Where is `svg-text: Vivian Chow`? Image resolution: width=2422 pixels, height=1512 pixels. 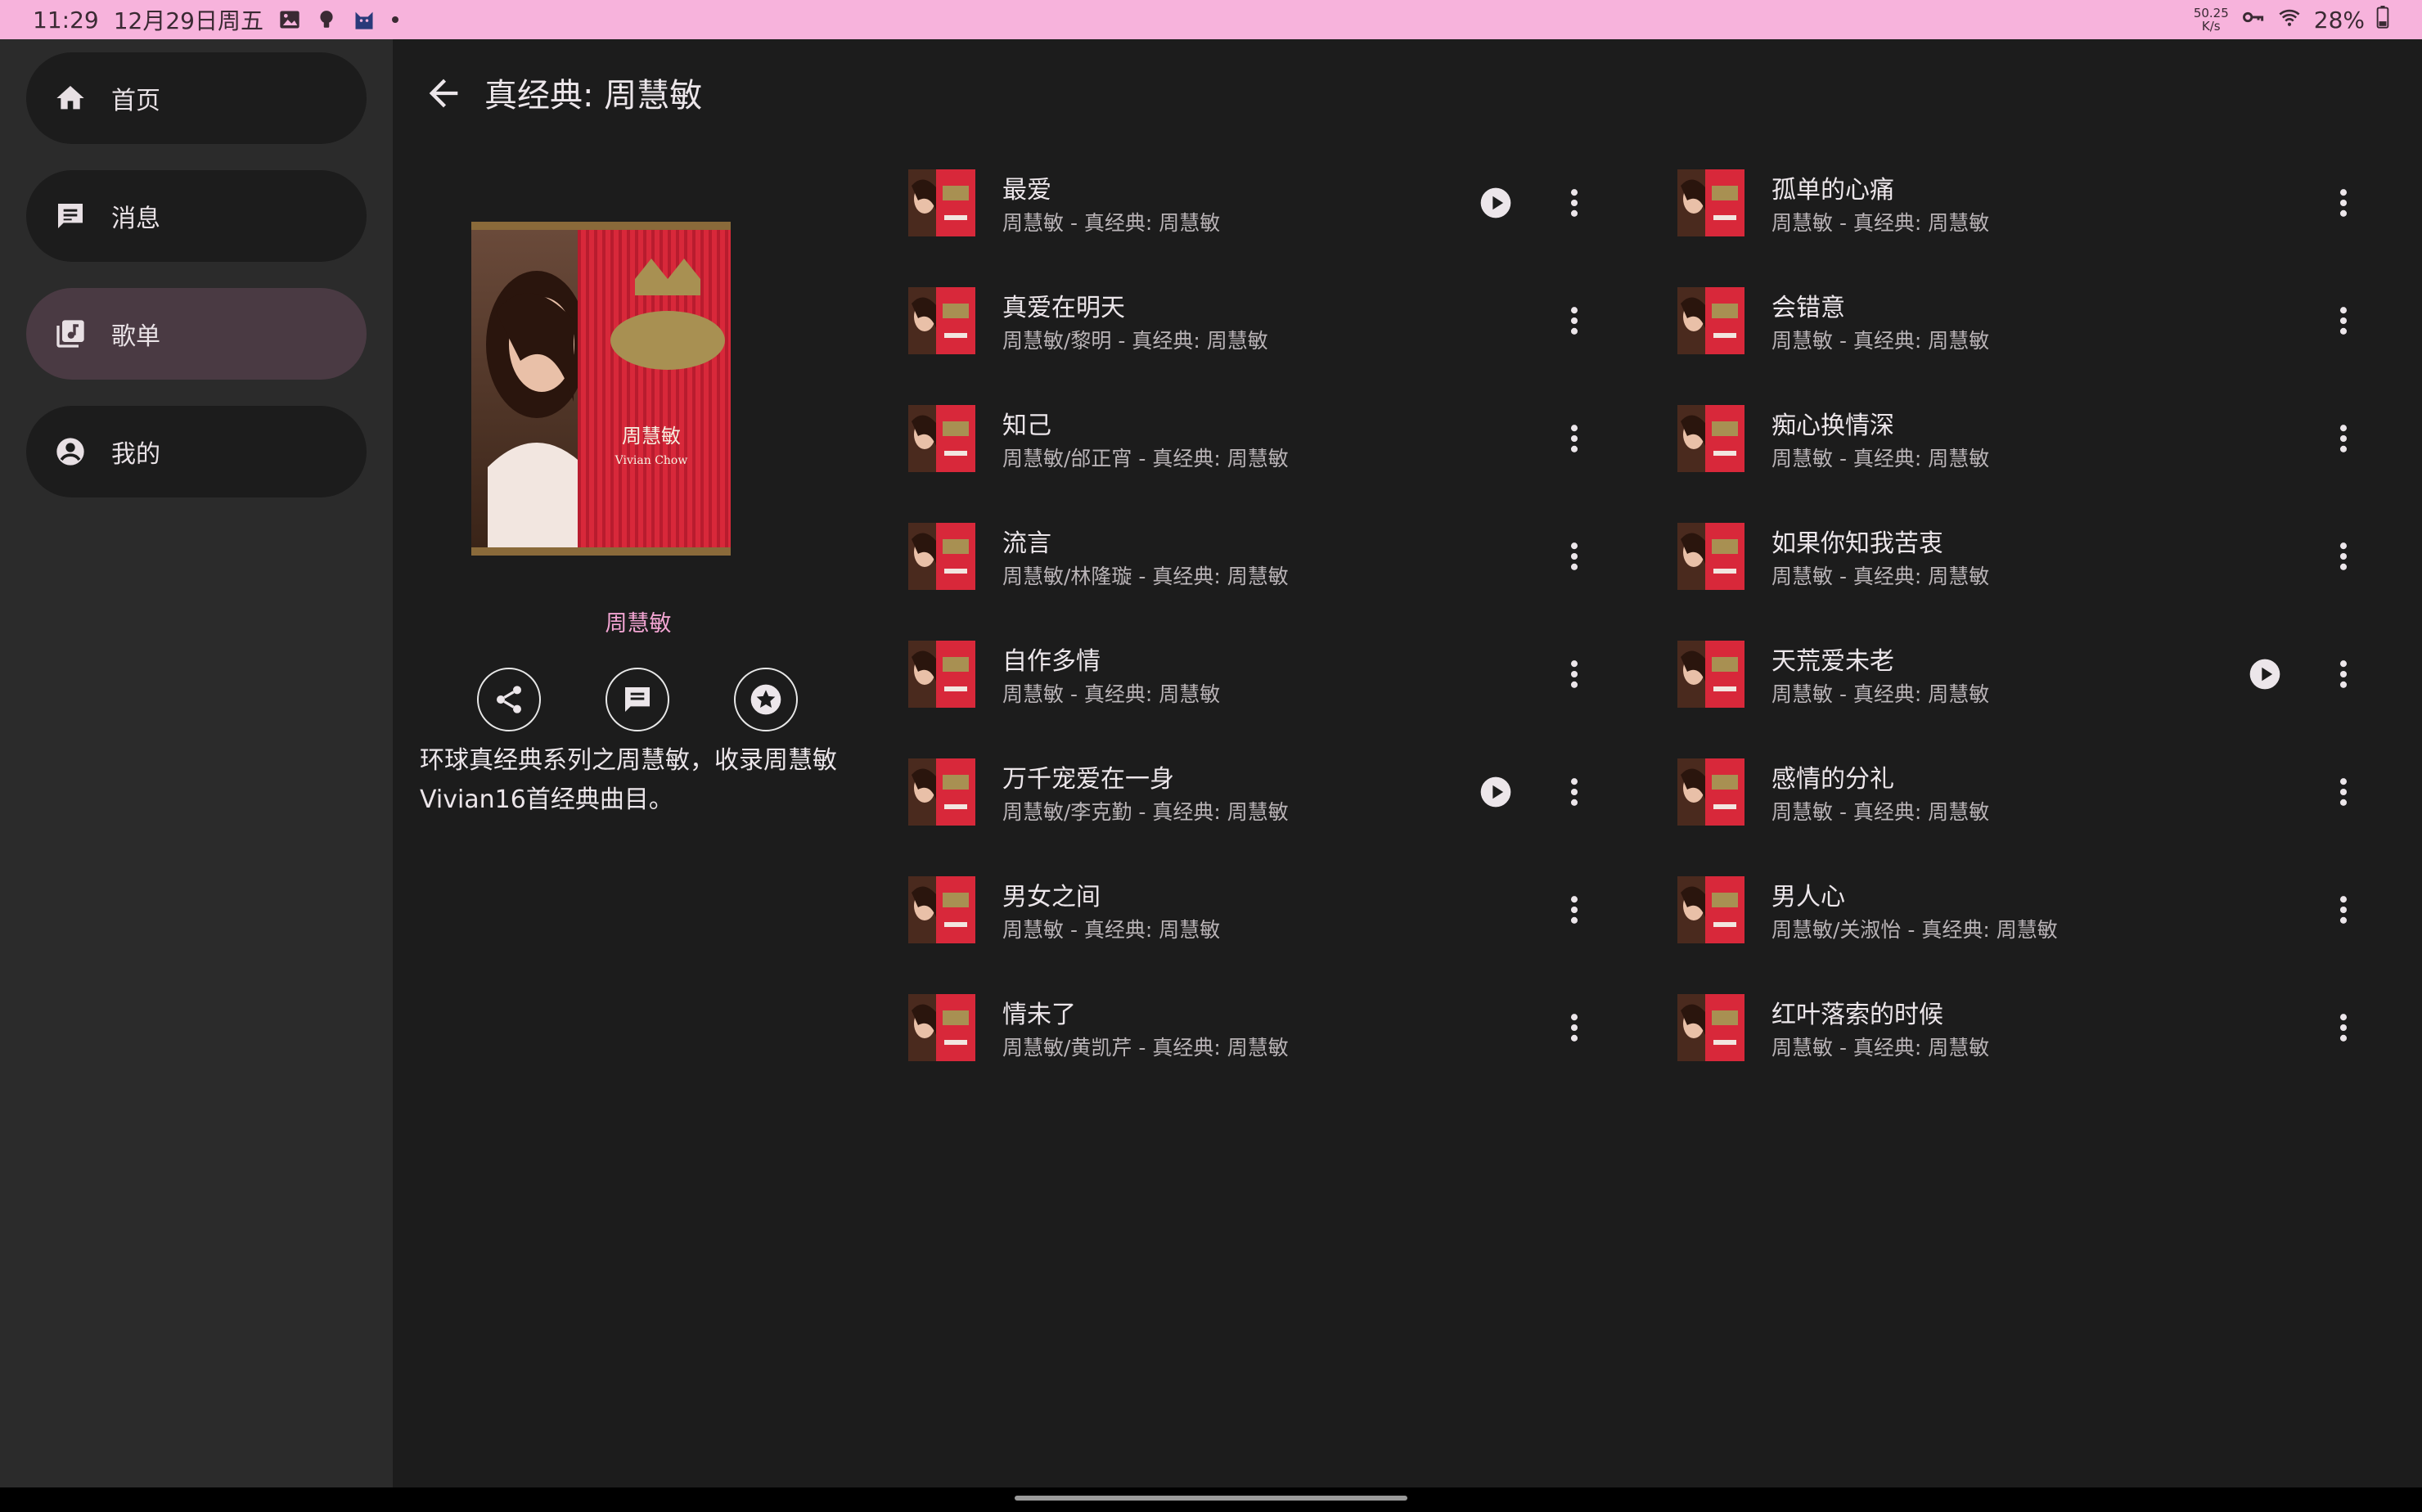
svg-text: Vivian Chow is located at coordinates (651, 461).